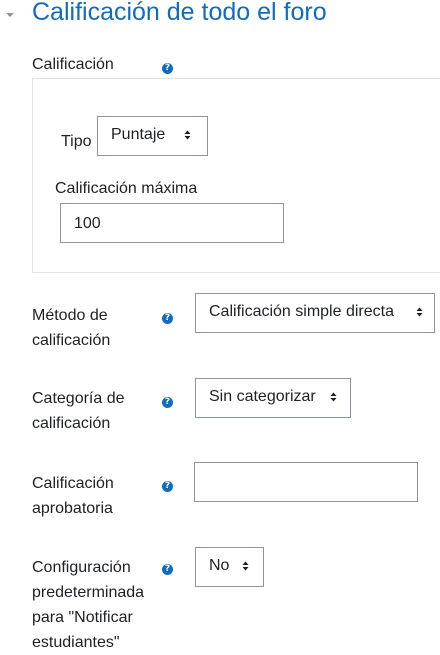 The image size is (440, 655). Describe the element at coordinates (73, 64) in the screenshot. I see `grade-label: Calificación` at that location.